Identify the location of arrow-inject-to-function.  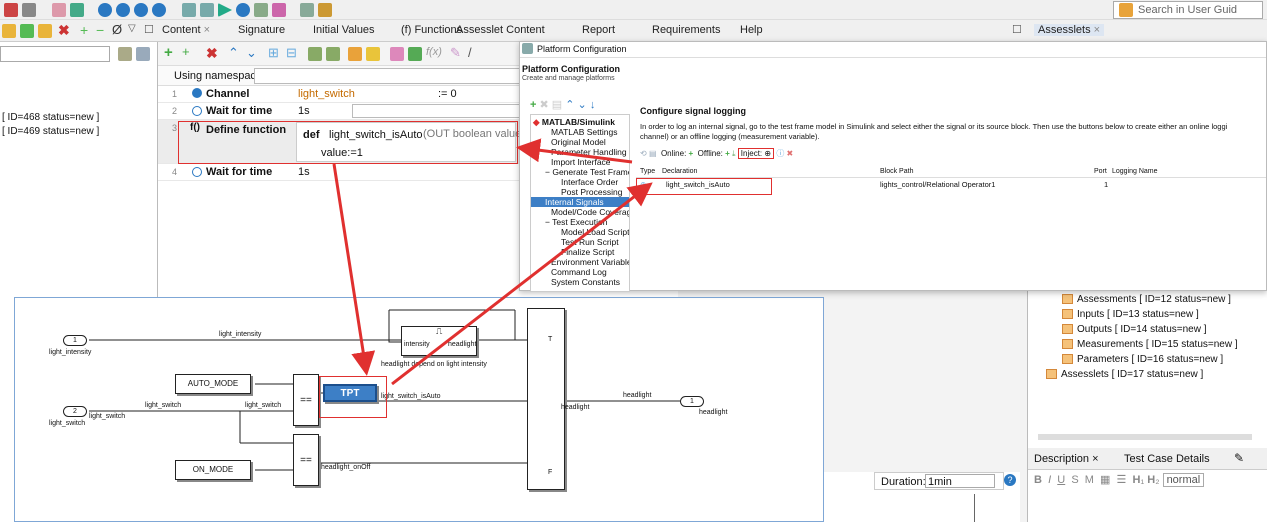
(574, 151).